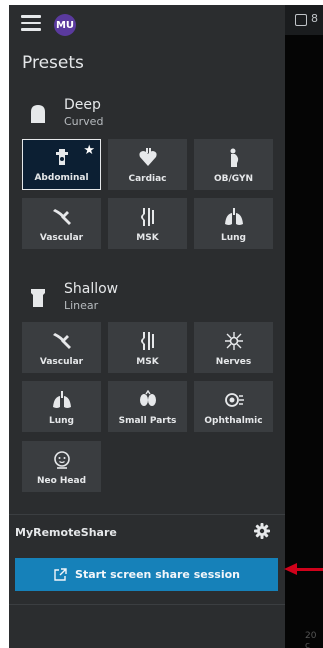  Describe the element at coordinates (304, 326) in the screenshot. I see `imaging-pane: 8 20 c` at that location.